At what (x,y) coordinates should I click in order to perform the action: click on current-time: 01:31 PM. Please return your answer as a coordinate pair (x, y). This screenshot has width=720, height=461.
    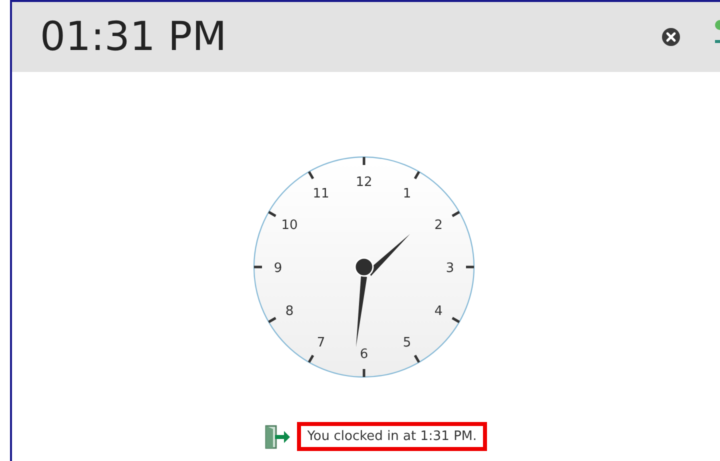
    Looking at the image, I should click on (134, 37).